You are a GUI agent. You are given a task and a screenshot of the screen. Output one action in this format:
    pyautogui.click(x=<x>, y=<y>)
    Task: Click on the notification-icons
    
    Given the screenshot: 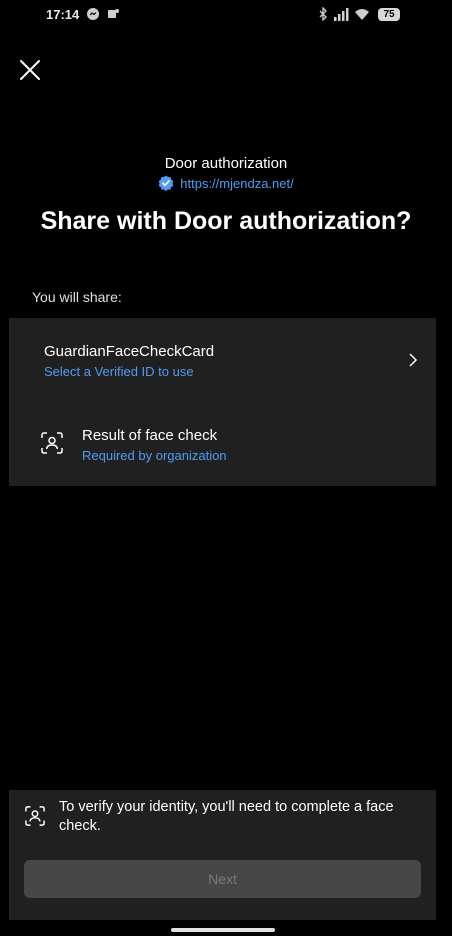 What is the action you would take?
    pyautogui.click(x=103, y=14)
    